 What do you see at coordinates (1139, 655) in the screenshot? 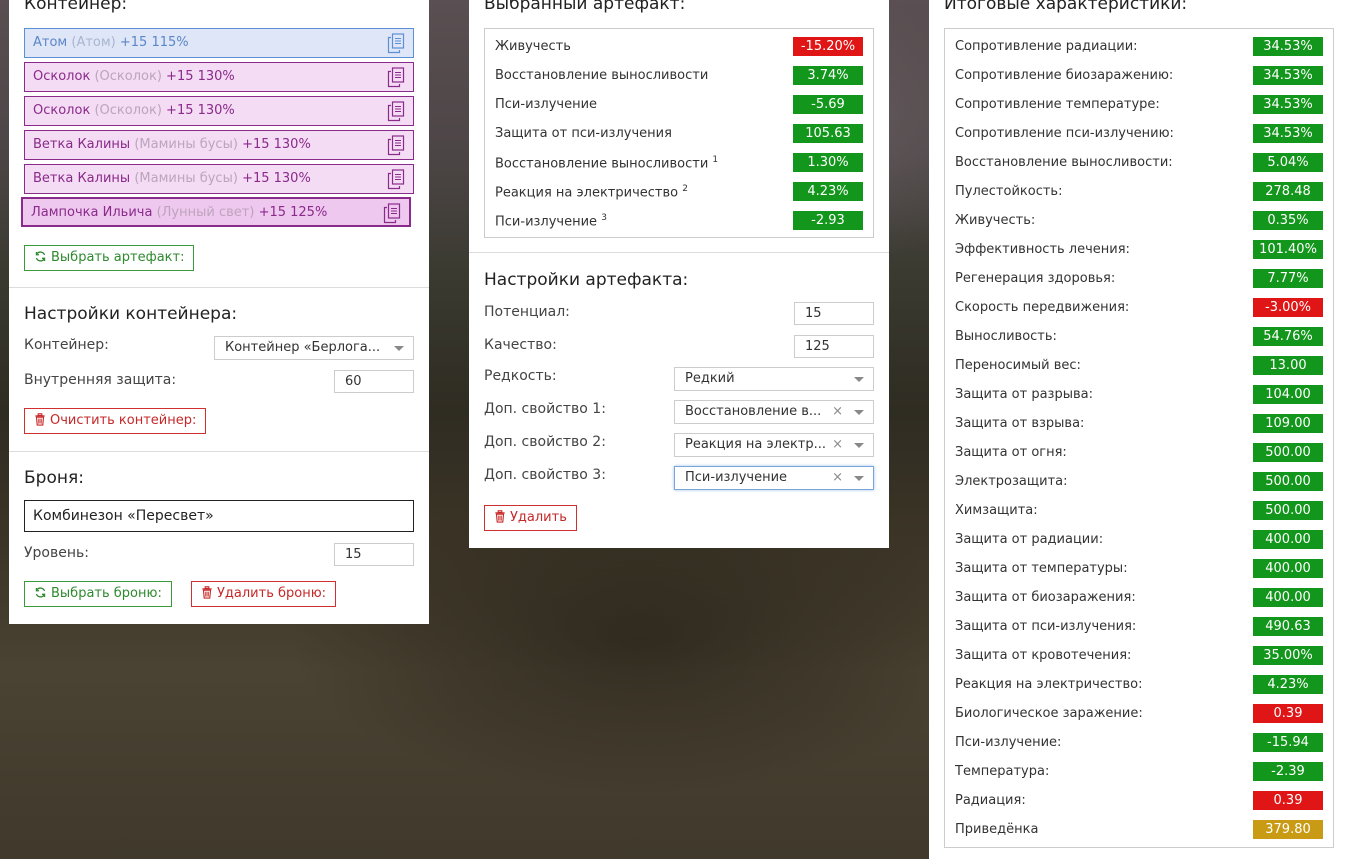
I see `stat-row: Защита от кровотечения: 35.00%` at bounding box center [1139, 655].